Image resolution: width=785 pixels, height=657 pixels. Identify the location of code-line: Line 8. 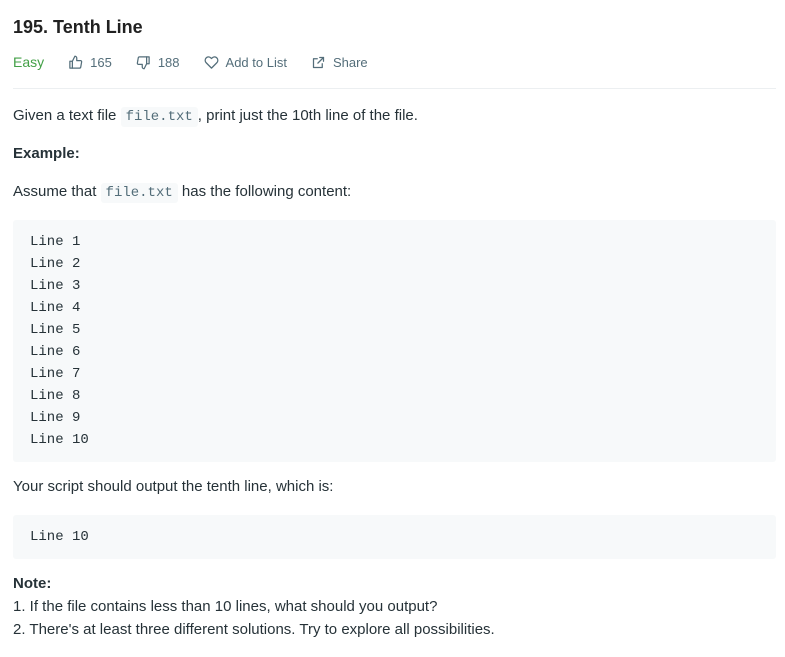
(55, 396).